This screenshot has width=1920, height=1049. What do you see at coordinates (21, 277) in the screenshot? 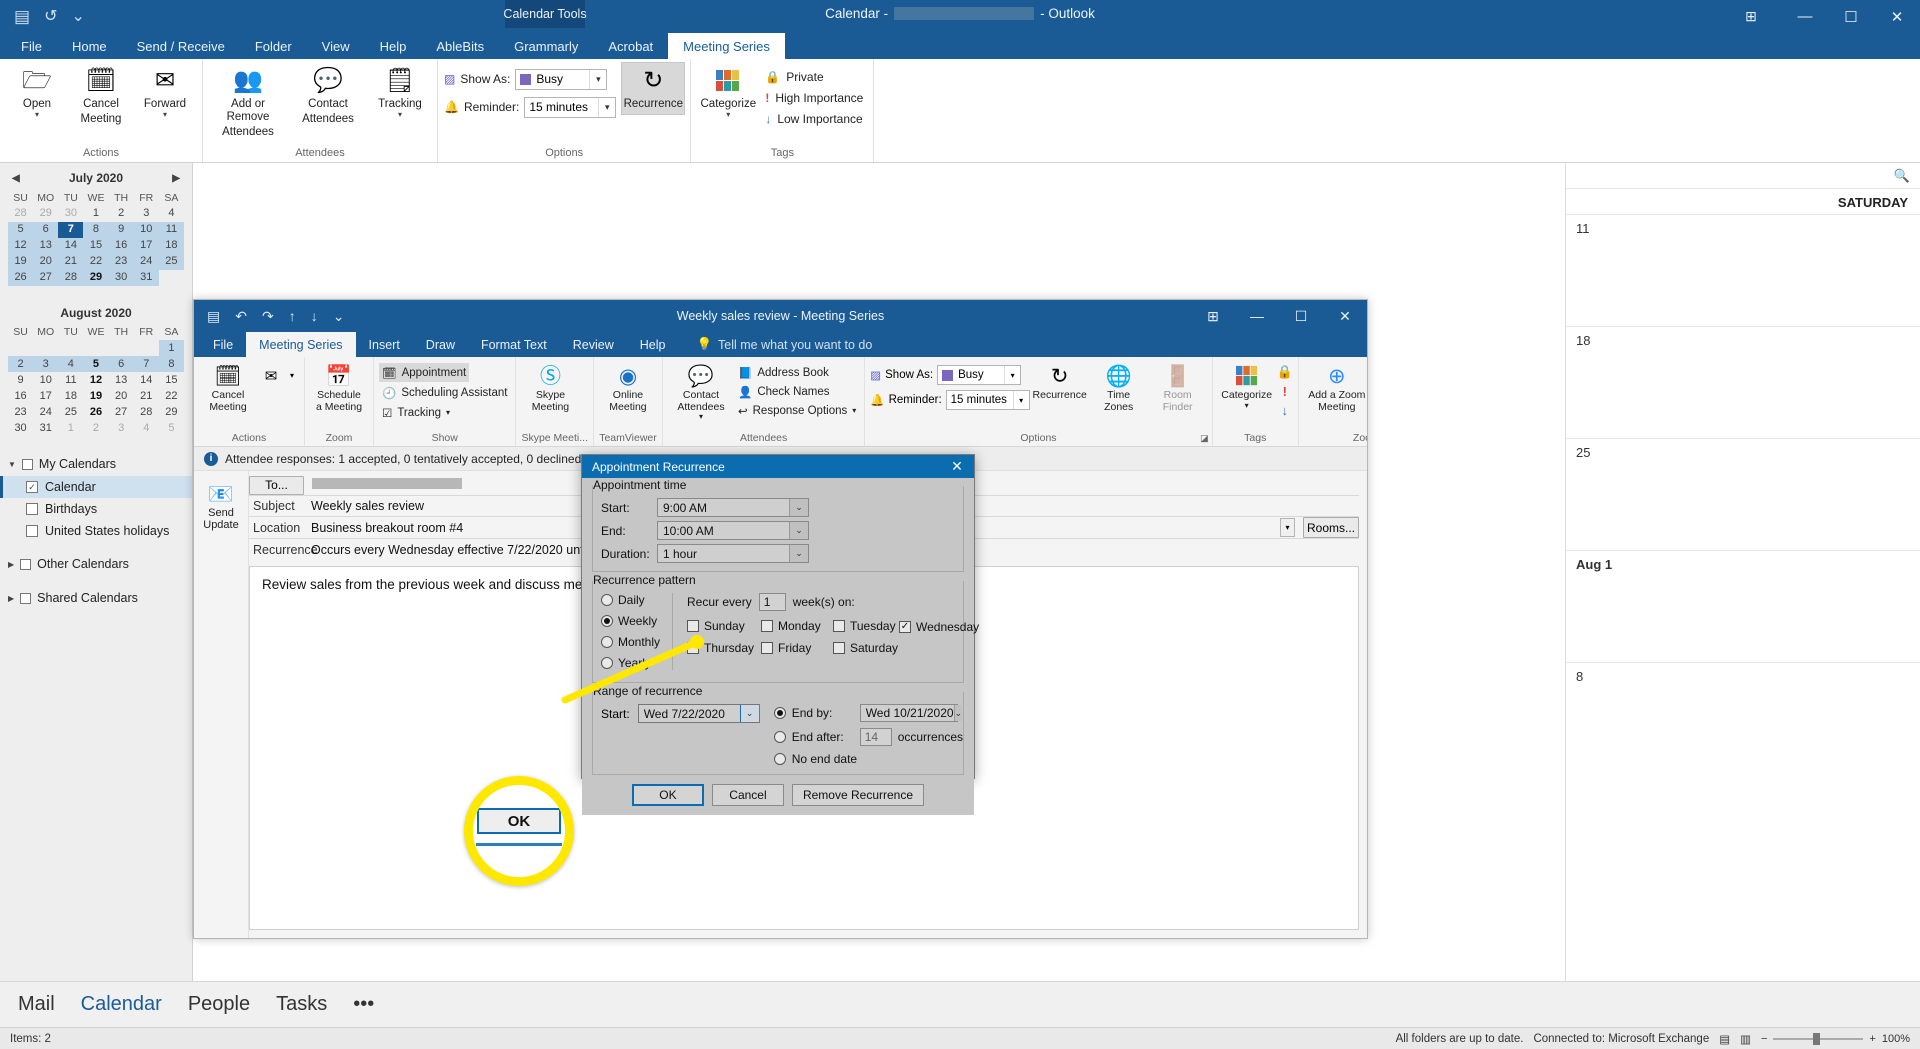
I see `mini-calendar-day: 26` at bounding box center [21, 277].